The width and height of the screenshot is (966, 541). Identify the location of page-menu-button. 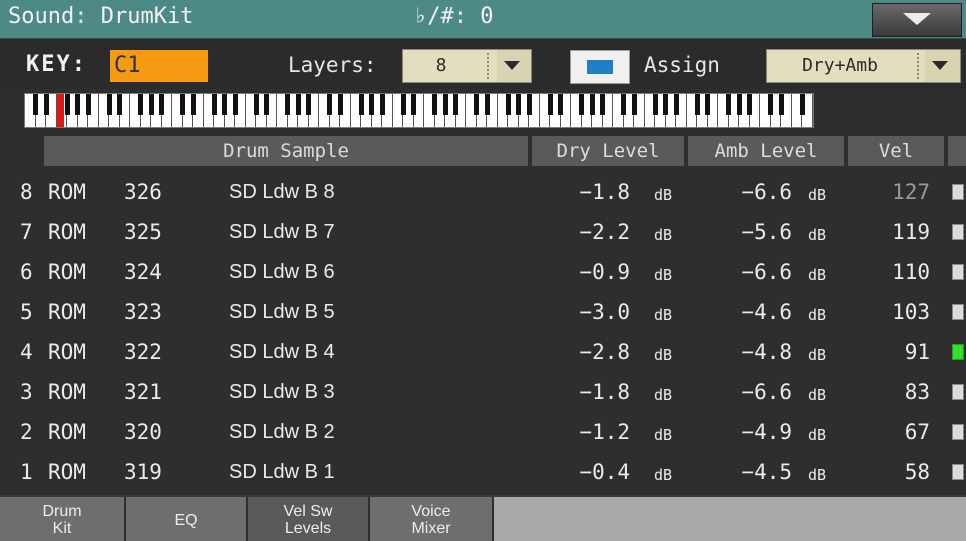
(917, 20).